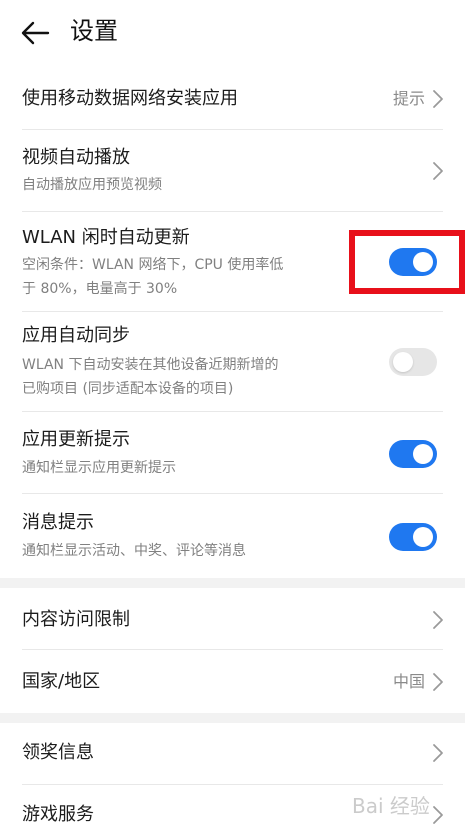 The width and height of the screenshot is (465, 839). I want to click on mobile-data-install-value: 提示, so click(408, 98).